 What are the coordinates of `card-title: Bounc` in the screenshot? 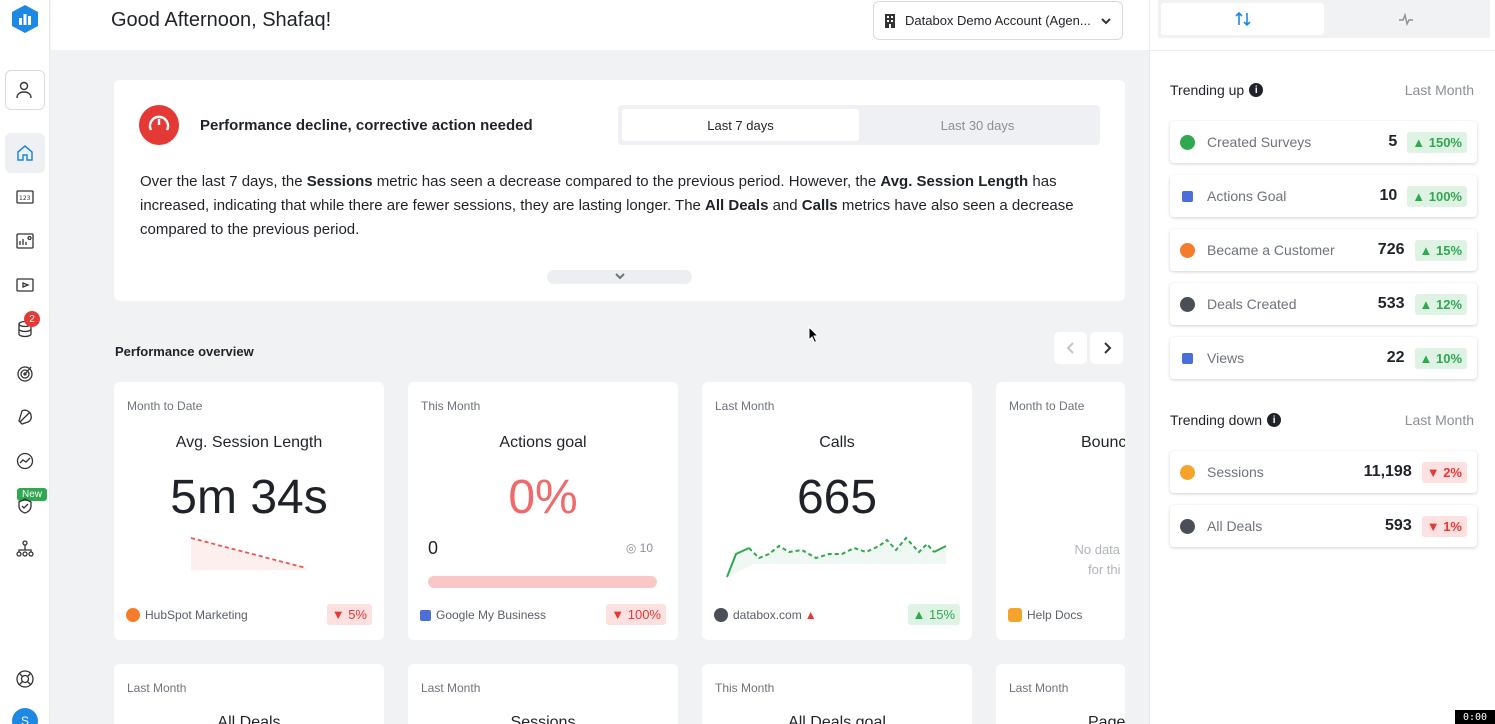 It's located at (1103, 442).